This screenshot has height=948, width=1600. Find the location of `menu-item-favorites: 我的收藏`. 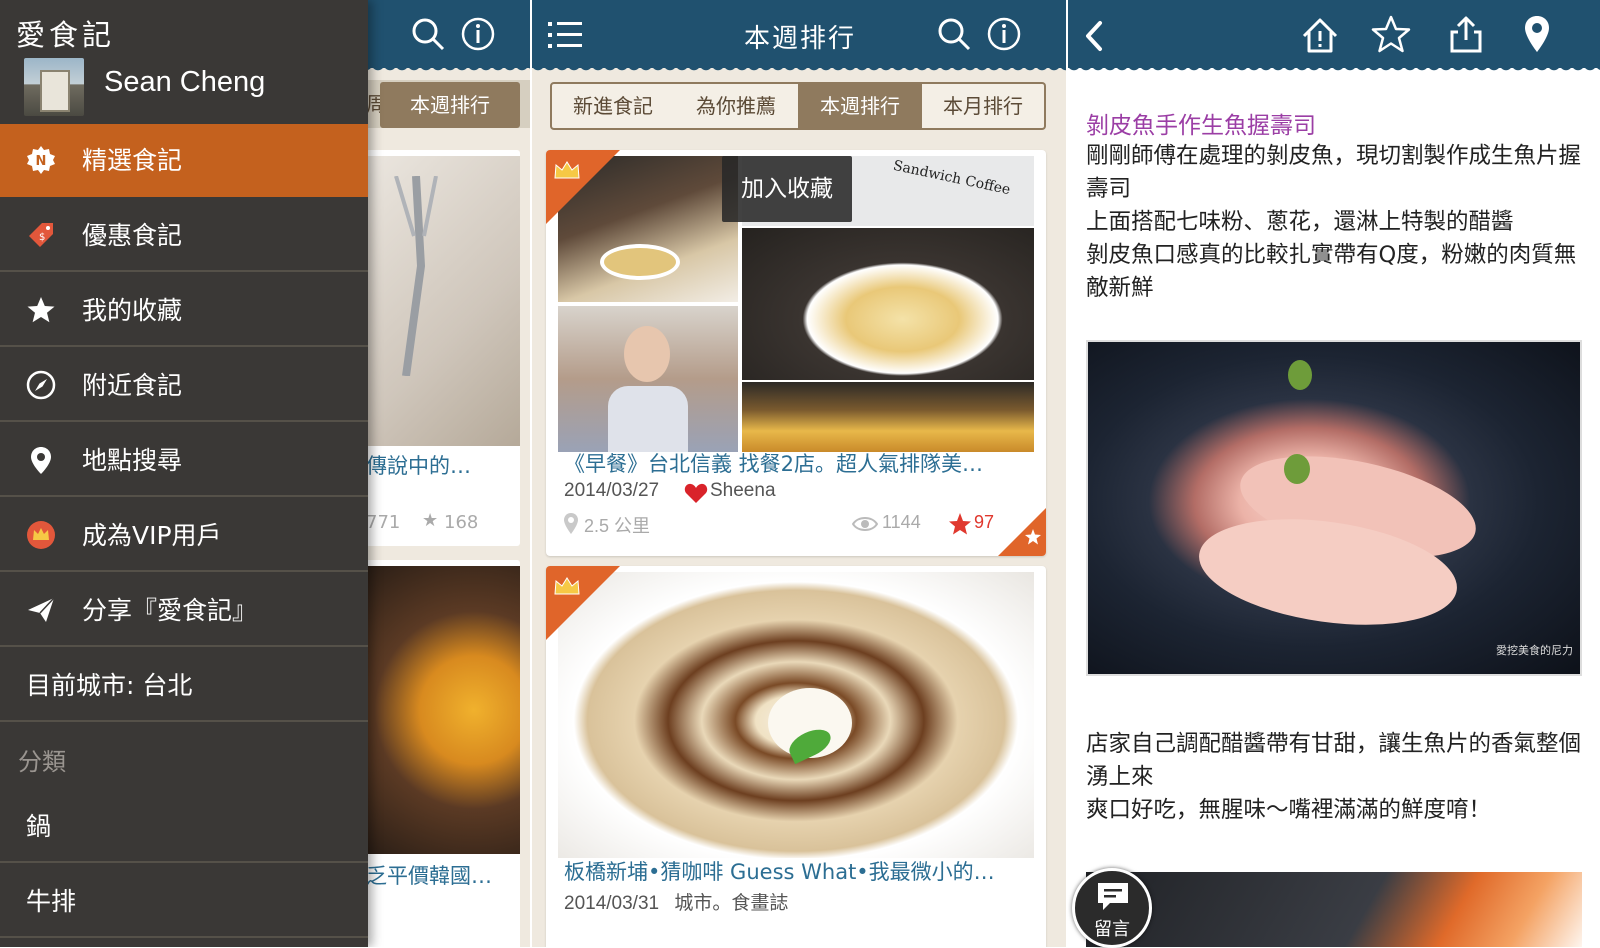

menu-item-favorites: 我的收藏 is located at coordinates (184, 310).